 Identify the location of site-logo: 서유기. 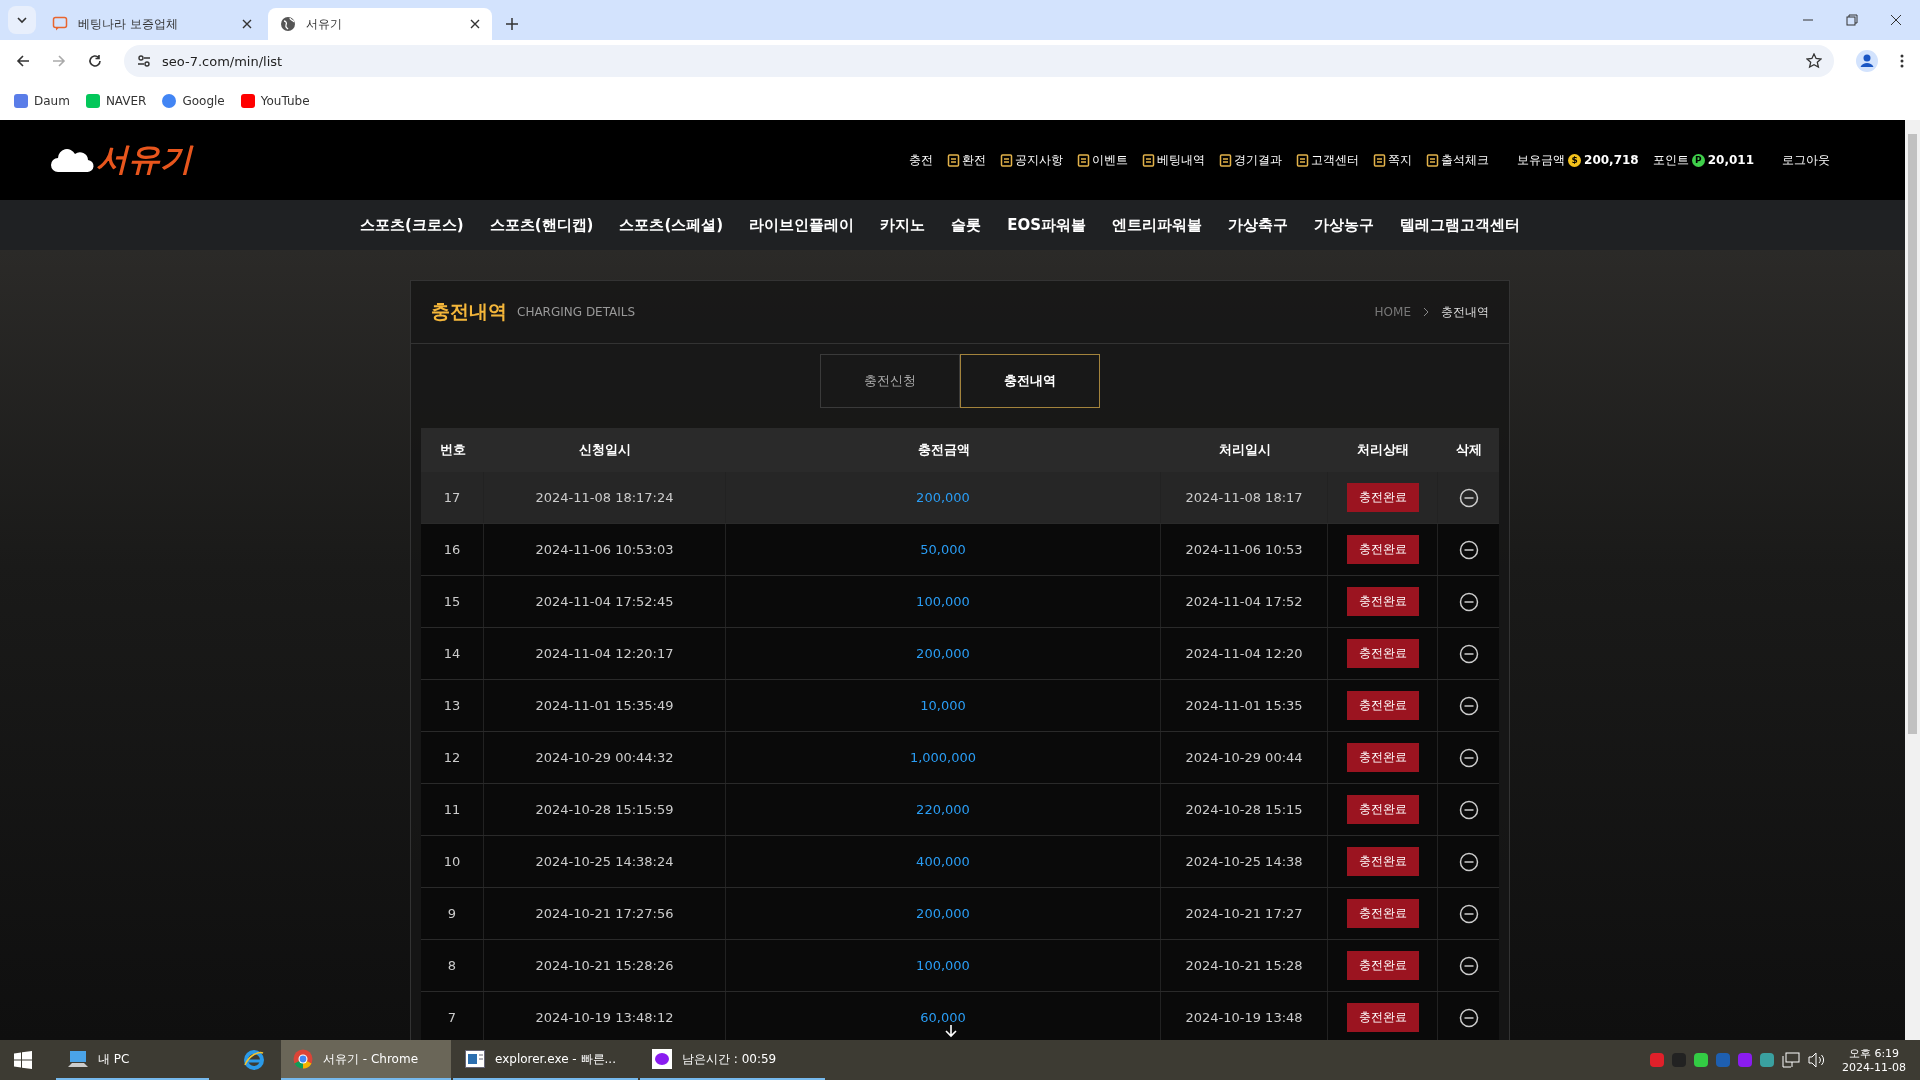
(121, 160).